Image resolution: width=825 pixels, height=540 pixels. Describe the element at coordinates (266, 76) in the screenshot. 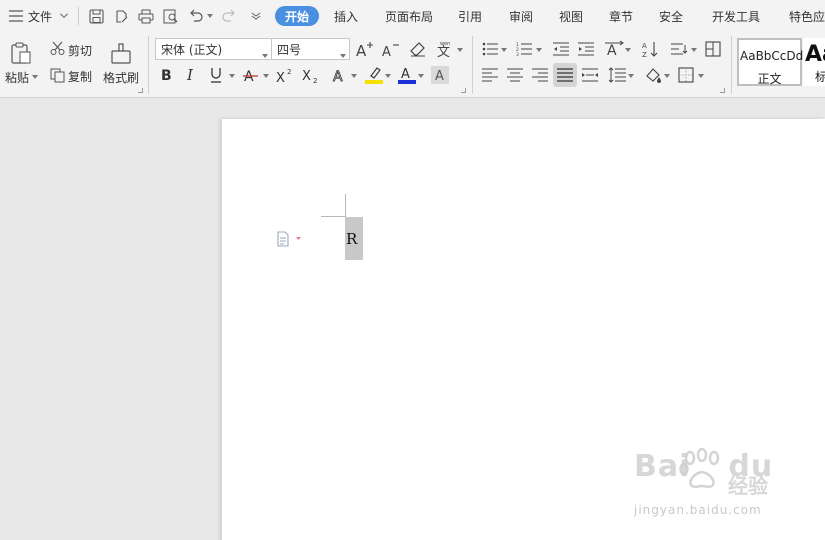

I see `strikethrough-dropdown-icon` at that location.